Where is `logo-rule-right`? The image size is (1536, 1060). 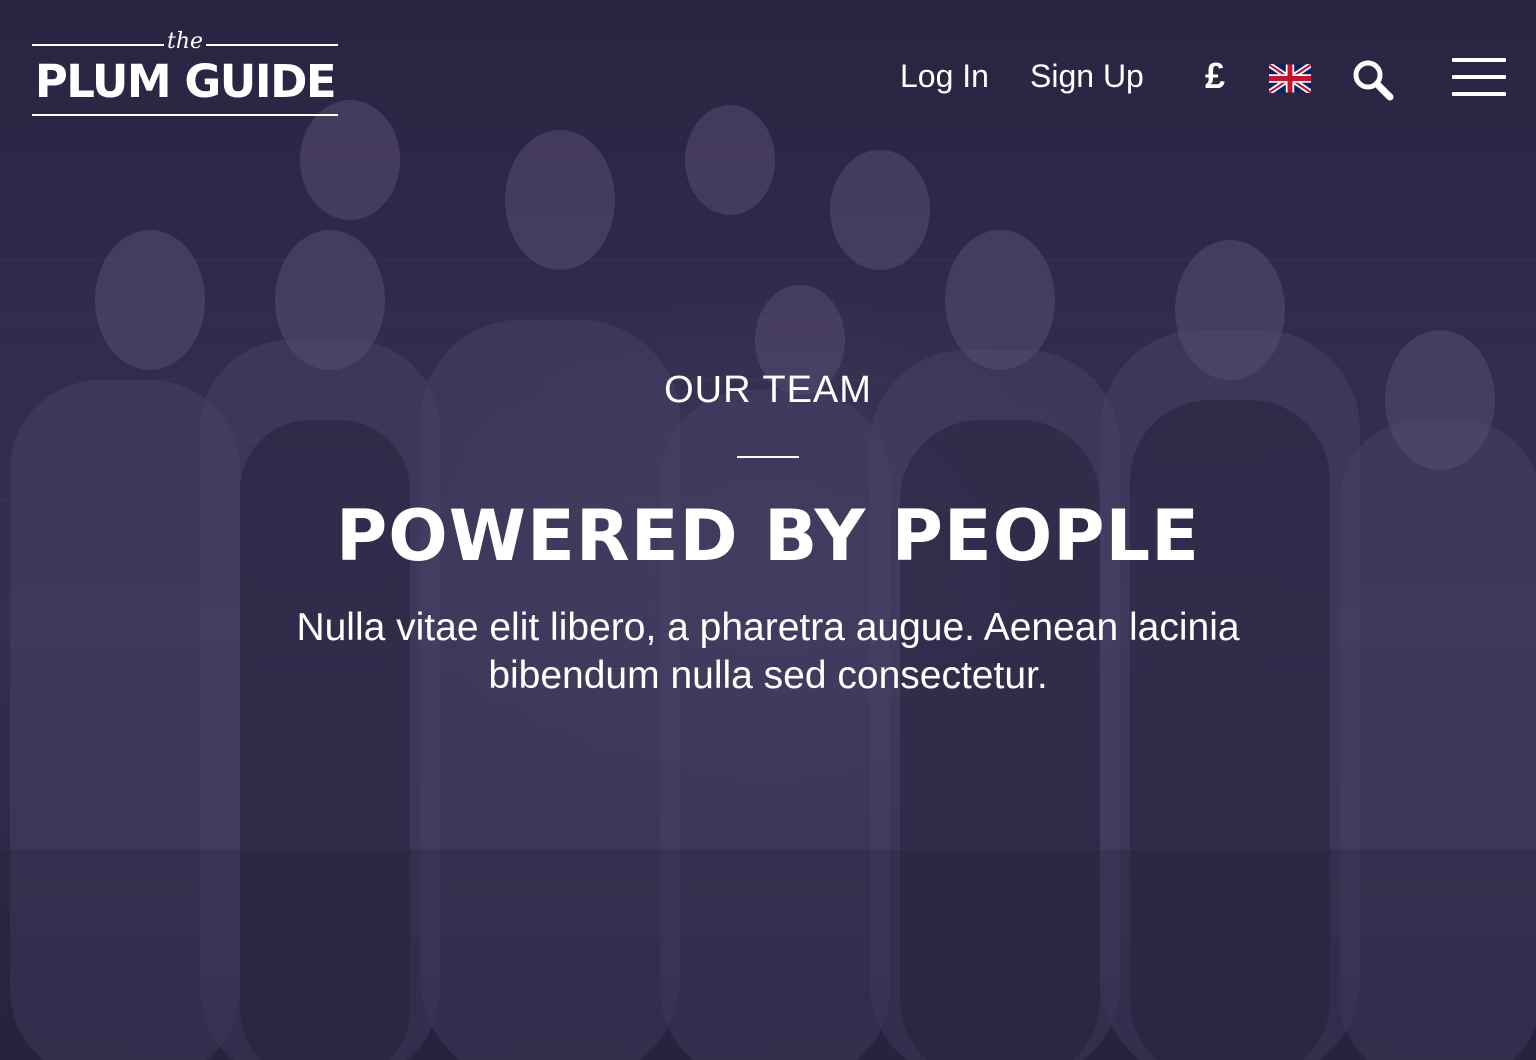 logo-rule-right is located at coordinates (272, 45).